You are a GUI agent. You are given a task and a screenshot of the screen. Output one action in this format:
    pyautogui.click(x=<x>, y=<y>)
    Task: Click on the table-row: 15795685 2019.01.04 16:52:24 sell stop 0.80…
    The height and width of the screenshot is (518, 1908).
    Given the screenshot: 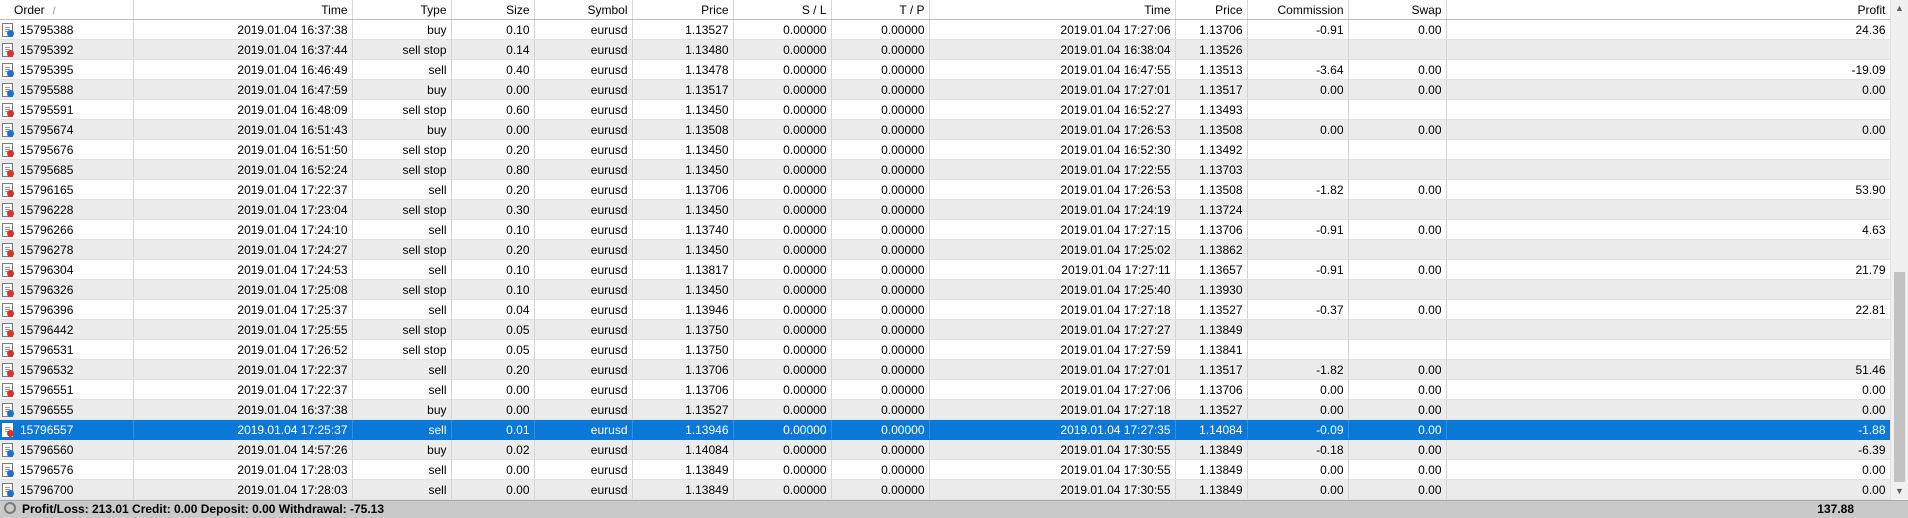 What is the action you would take?
    pyautogui.click(x=945, y=169)
    